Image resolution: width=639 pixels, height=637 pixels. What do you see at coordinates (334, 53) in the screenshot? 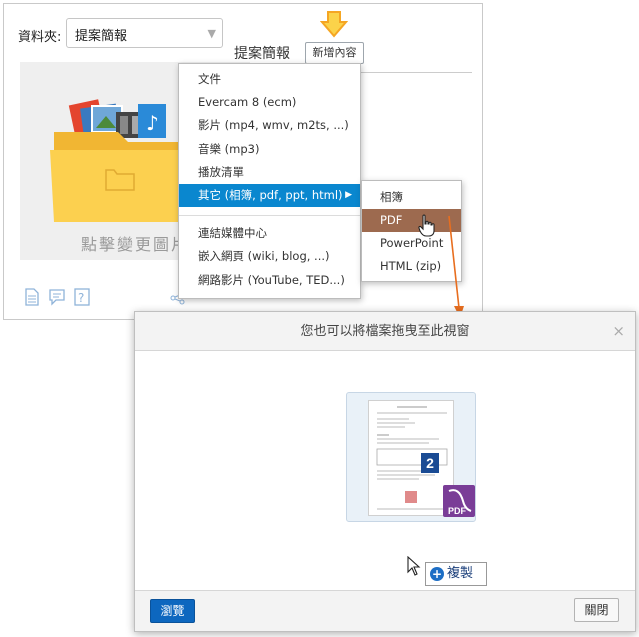
I see `add-content-button: 新增內容` at bounding box center [334, 53].